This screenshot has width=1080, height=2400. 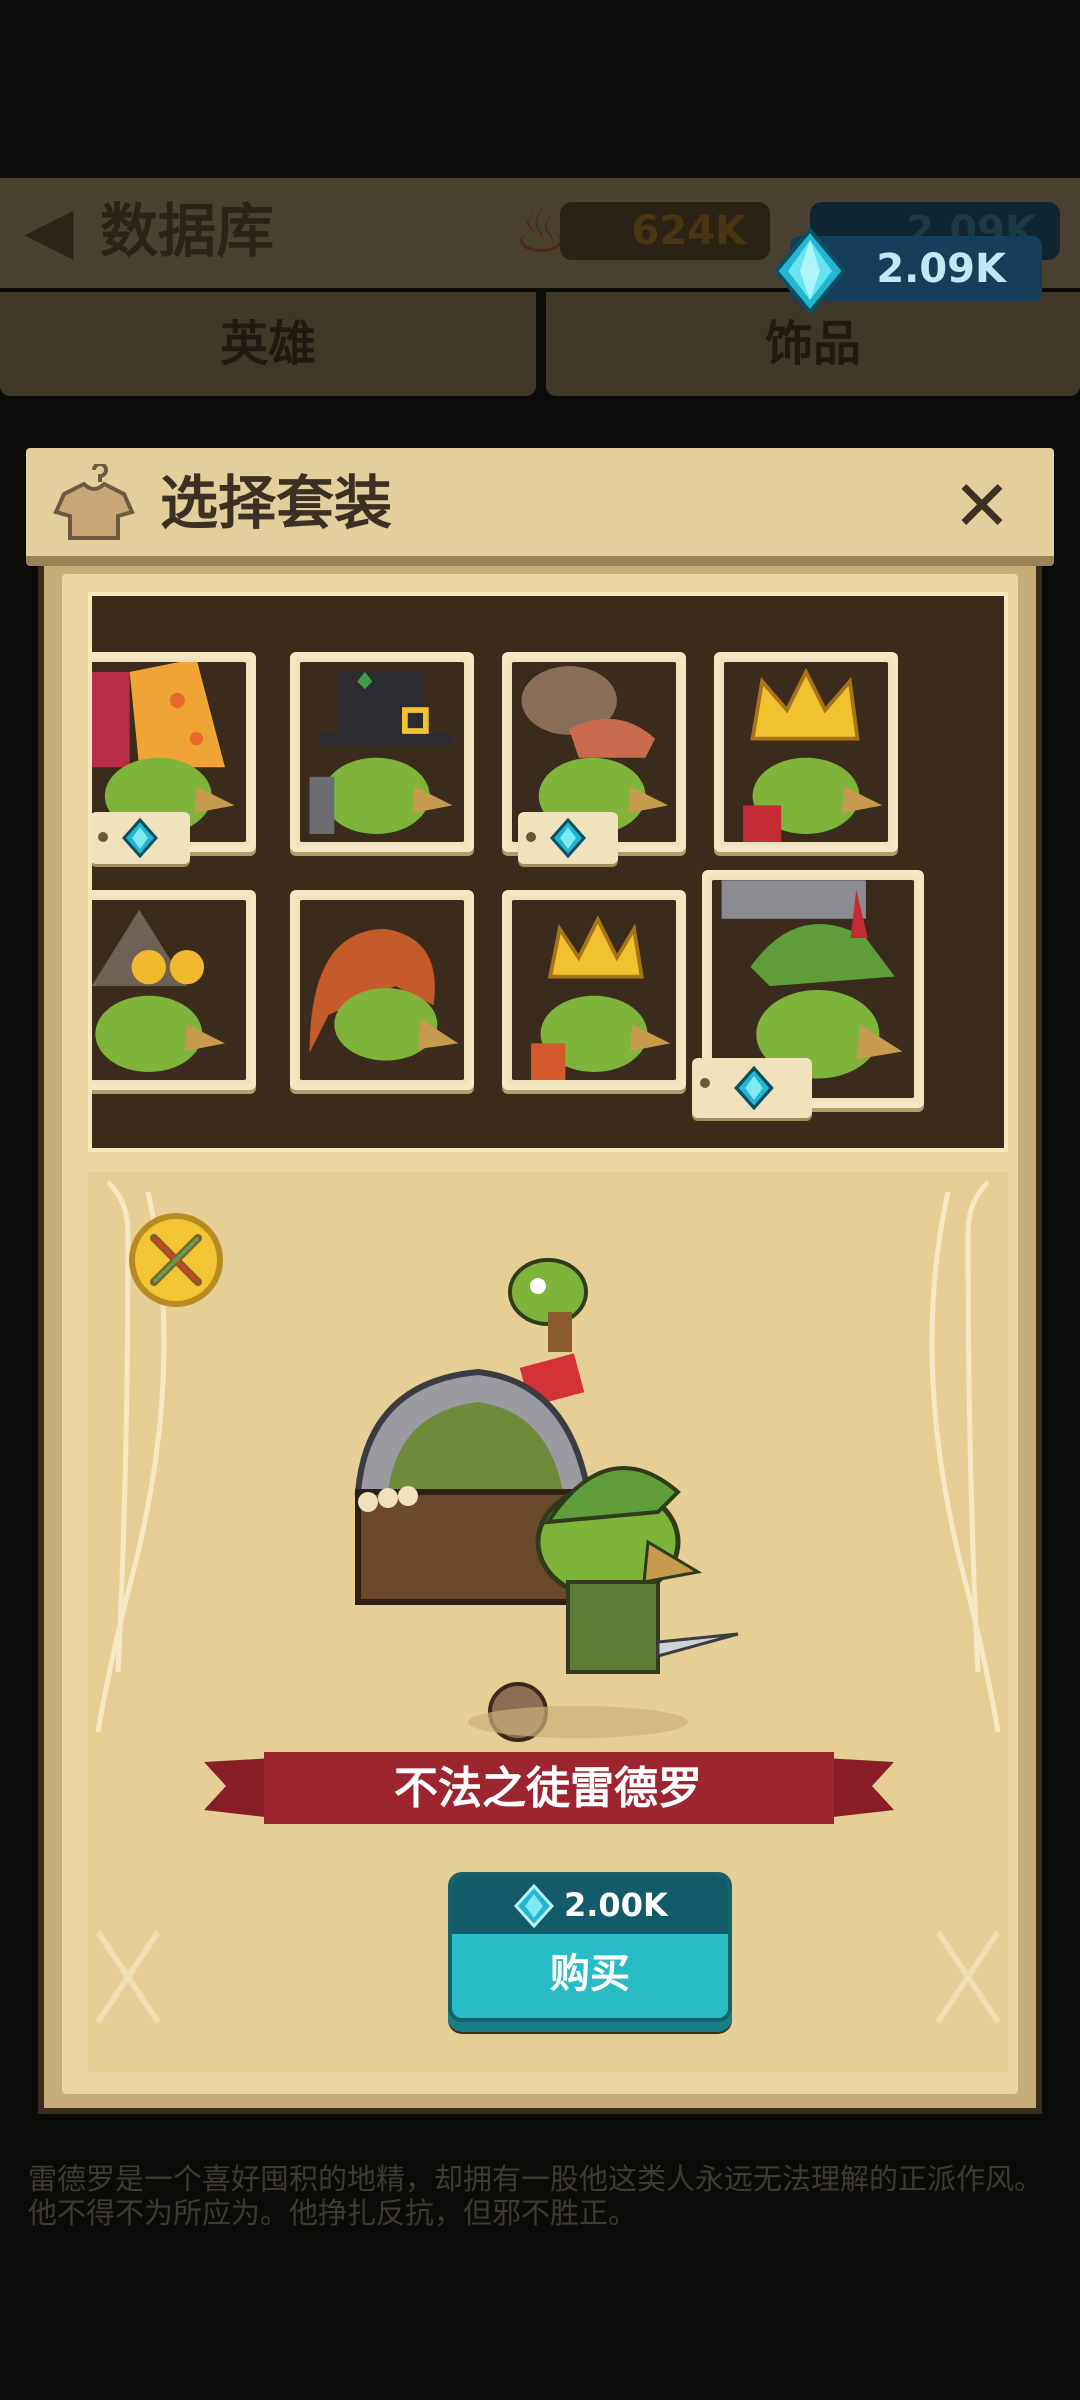 What do you see at coordinates (546, 1500) in the screenshot?
I see `goblin-outlaw-hero-art` at bounding box center [546, 1500].